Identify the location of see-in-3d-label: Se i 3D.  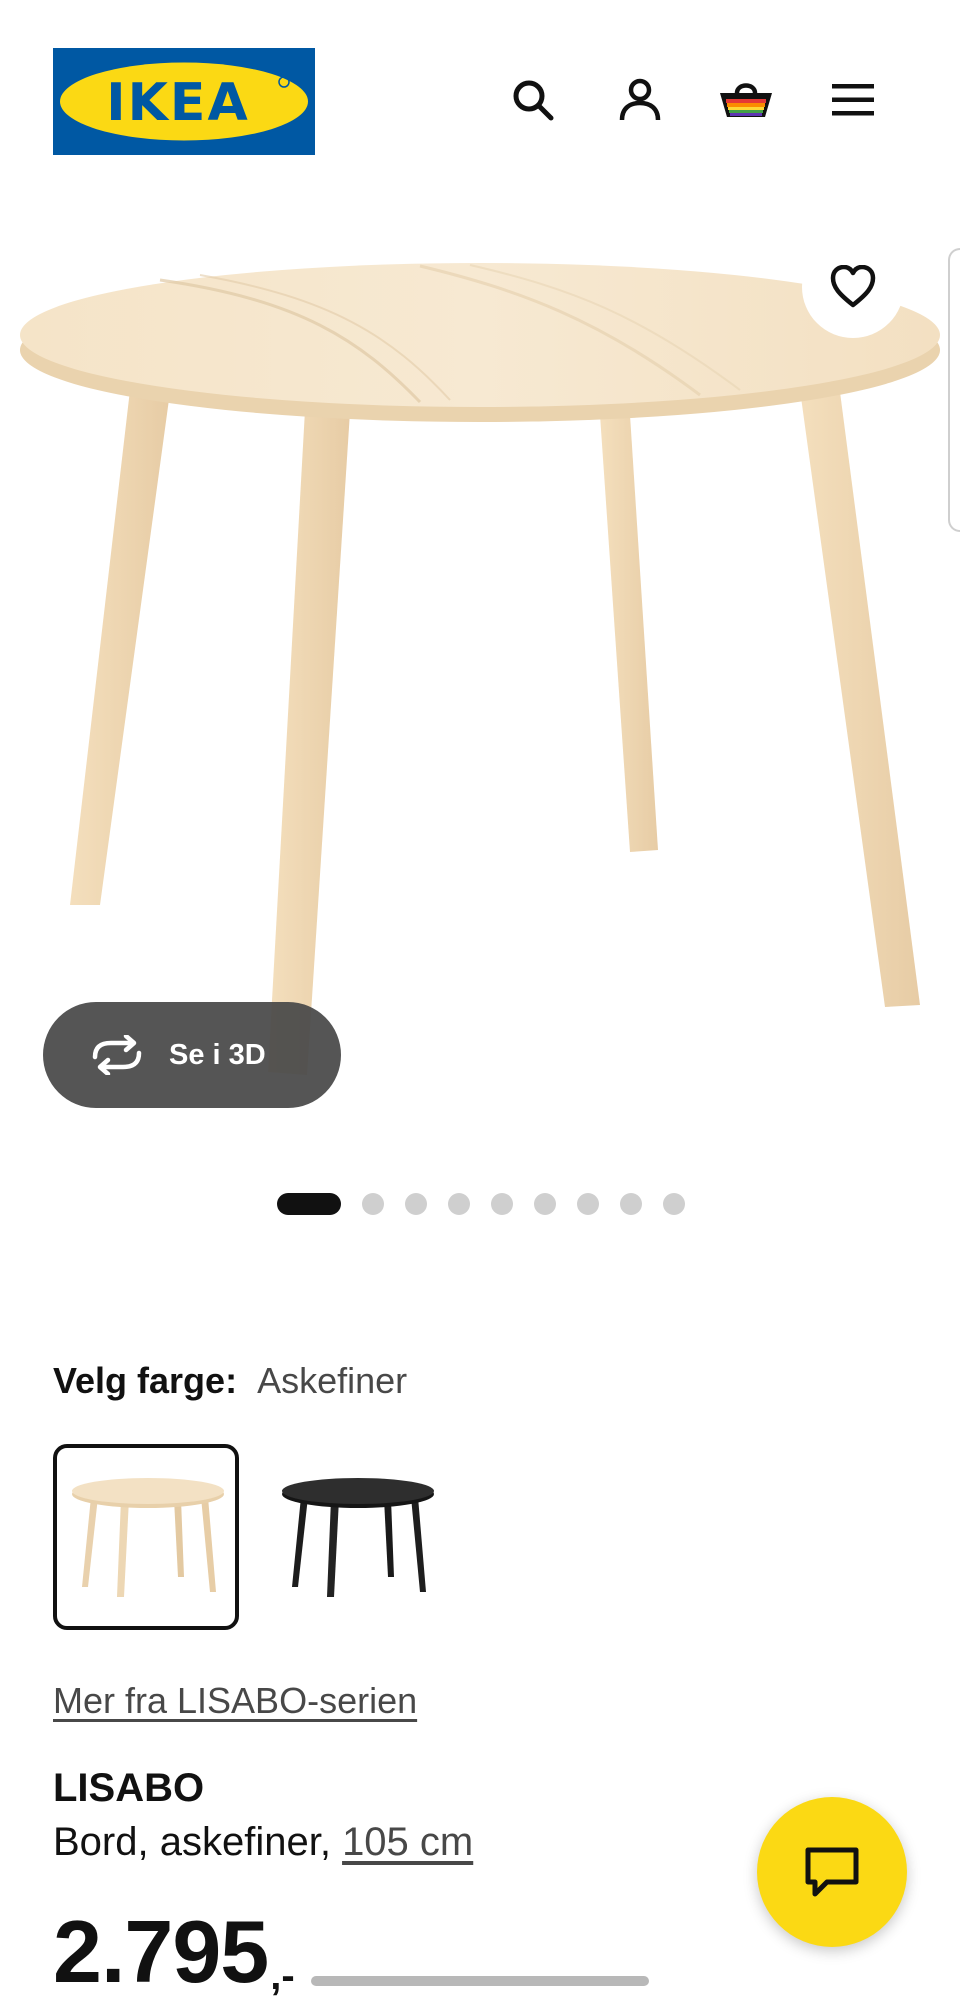
(217, 1054).